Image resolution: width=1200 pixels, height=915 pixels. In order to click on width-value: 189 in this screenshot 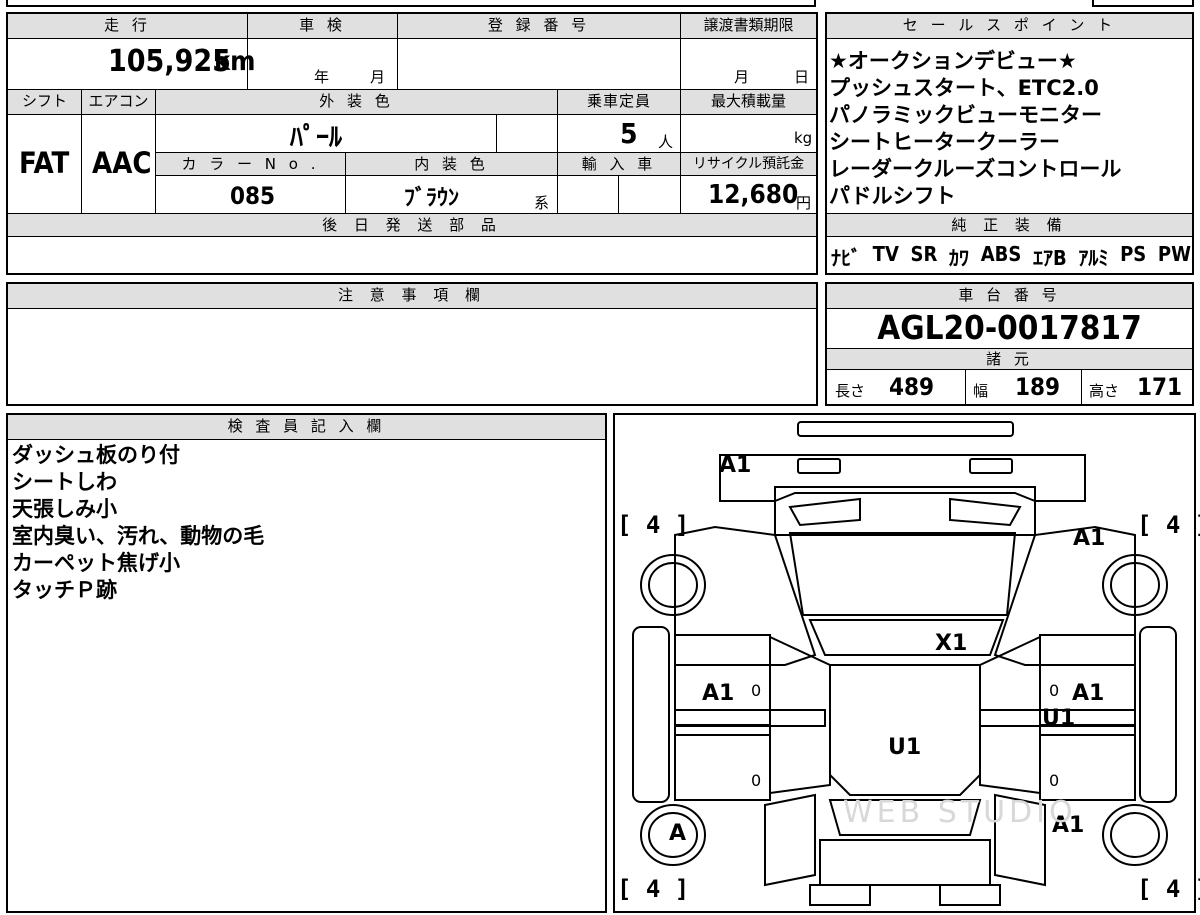, I will do `click(1038, 387)`.